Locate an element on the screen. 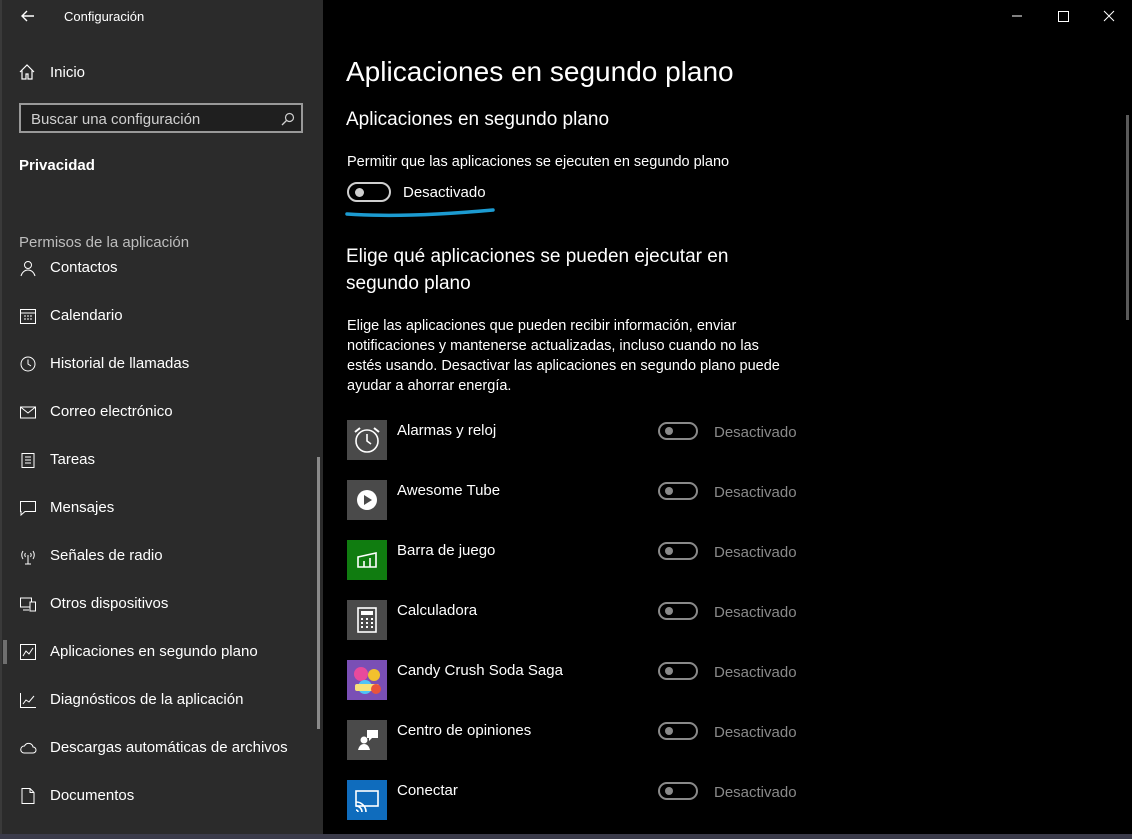 The image size is (1132, 839). sidebar-item-label: Documentos is located at coordinates (92, 795).